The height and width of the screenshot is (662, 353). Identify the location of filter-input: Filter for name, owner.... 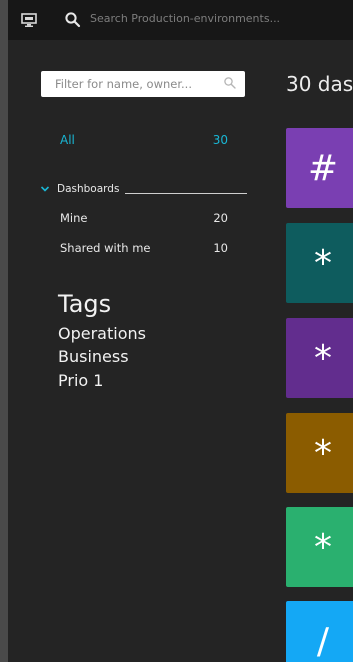
(143, 84).